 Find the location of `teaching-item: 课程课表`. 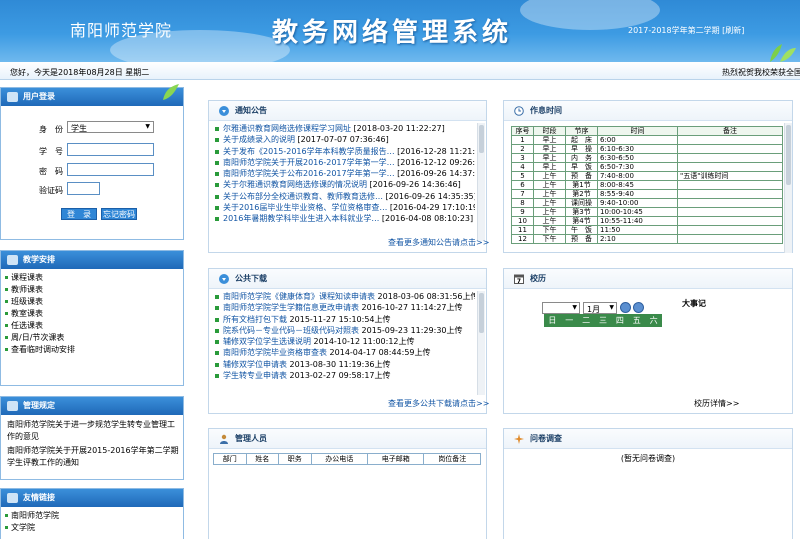

teaching-item: 课程课表 is located at coordinates (24, 277).